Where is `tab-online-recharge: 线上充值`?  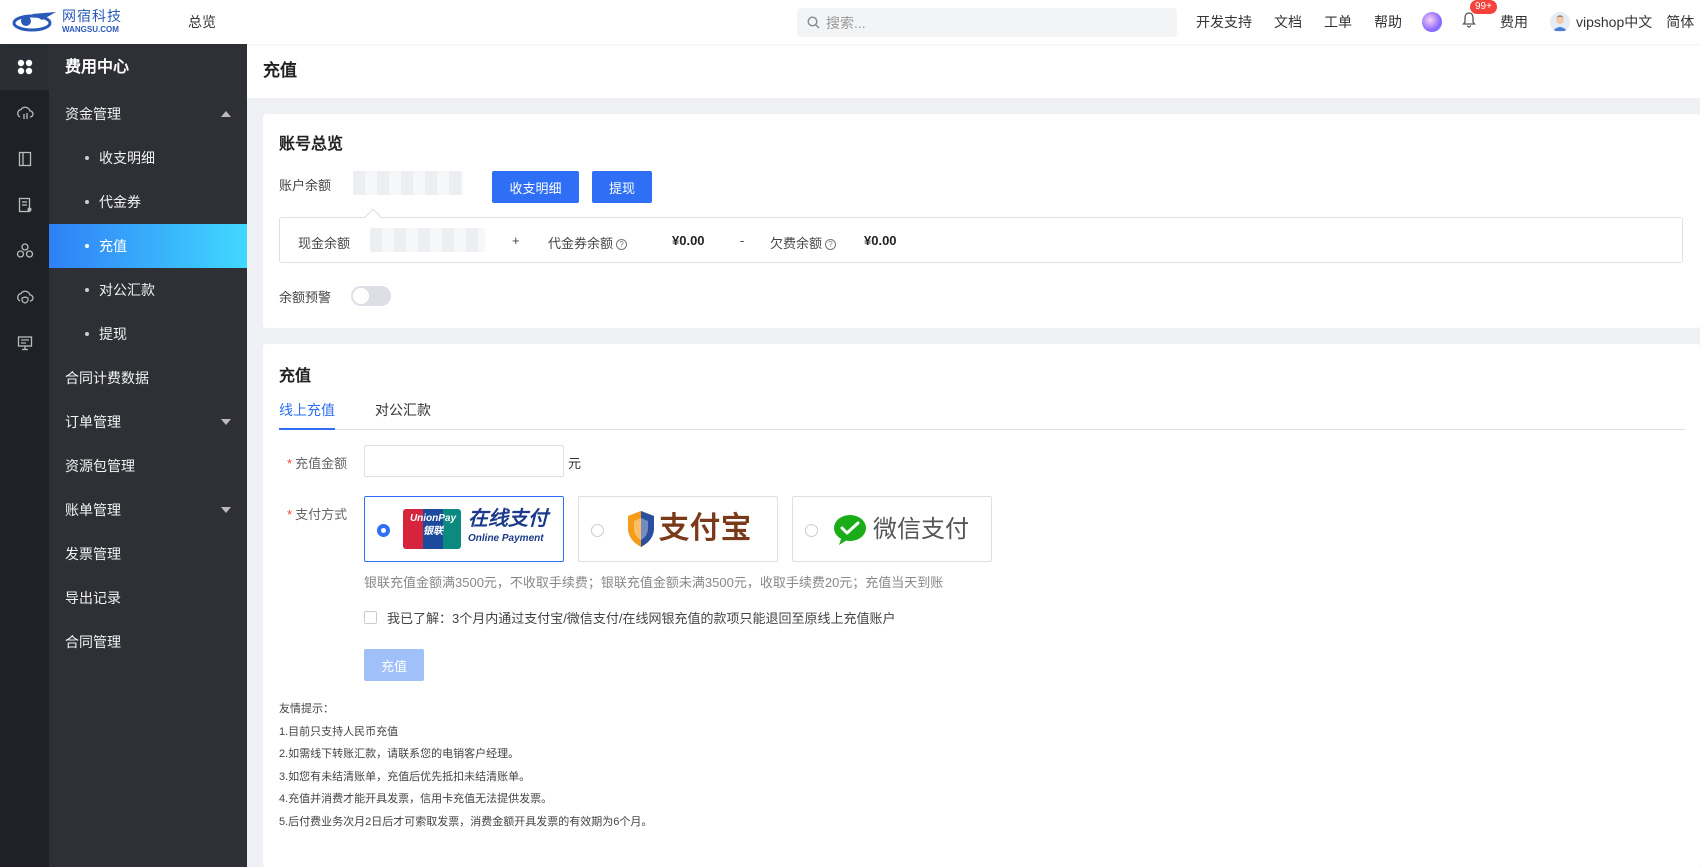
tab-online-recharge: 线上充值 is located at coordinates (307, 415).